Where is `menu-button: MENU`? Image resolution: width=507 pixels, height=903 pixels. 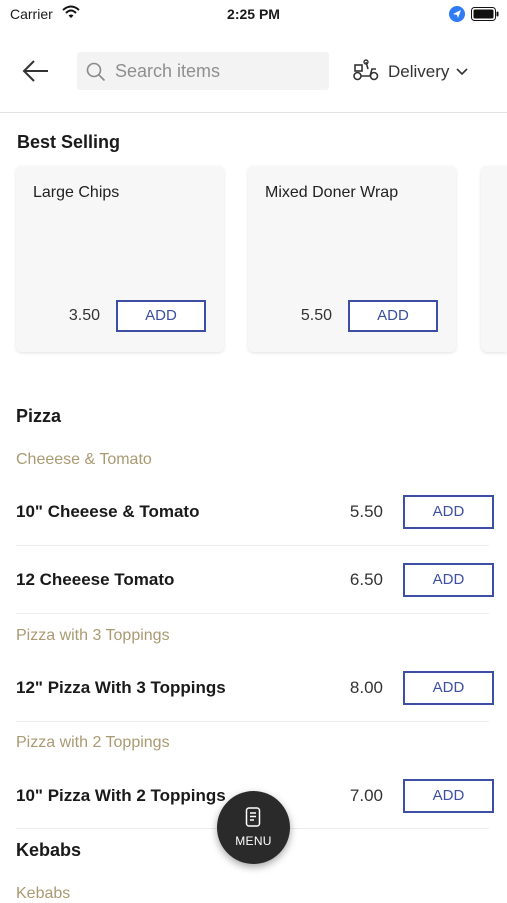 menu-button: MENU is located at coordinates (253, 827).